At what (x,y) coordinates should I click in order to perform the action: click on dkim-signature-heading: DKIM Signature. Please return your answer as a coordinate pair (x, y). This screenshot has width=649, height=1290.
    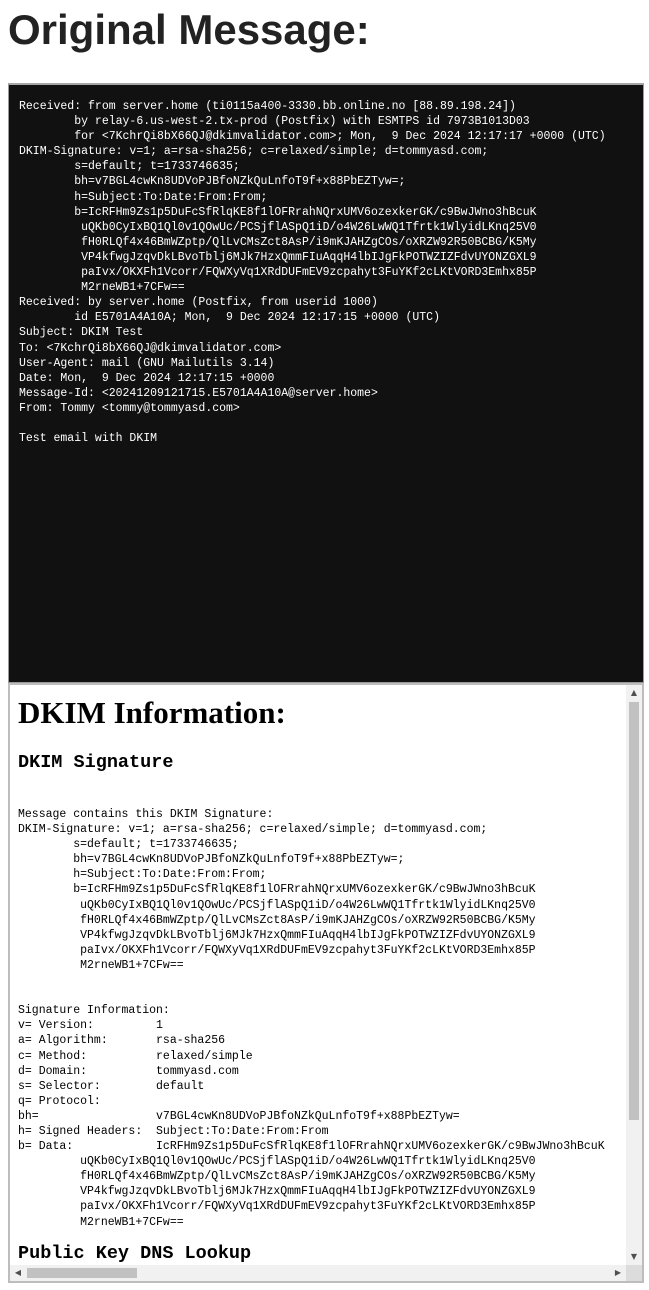
    Looking at the image, I should click on (96, 762).